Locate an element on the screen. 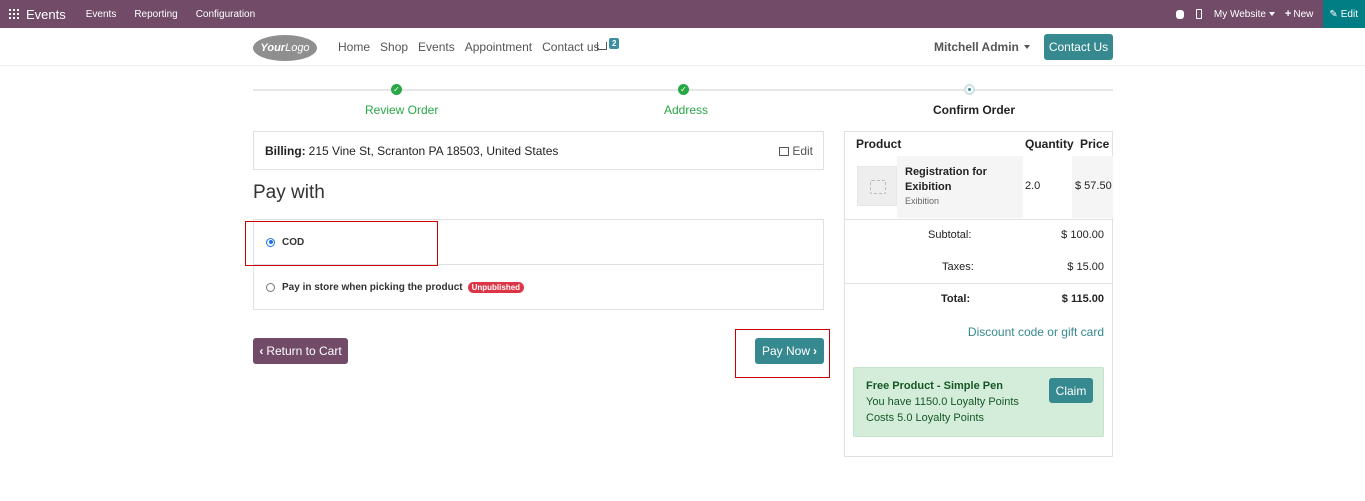  taxes-label: Taxes: is located at coordinates (958, 267).